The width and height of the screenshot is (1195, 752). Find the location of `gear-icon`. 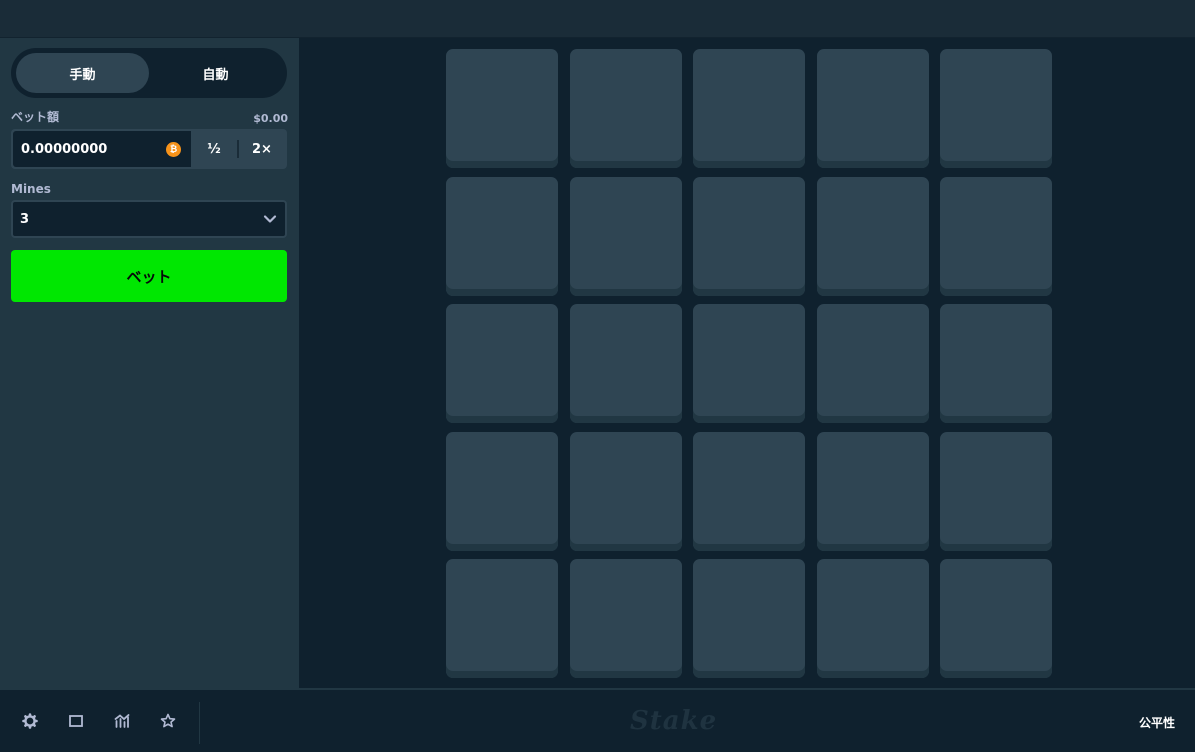

gear-icon is located at coordinates (30, 721).